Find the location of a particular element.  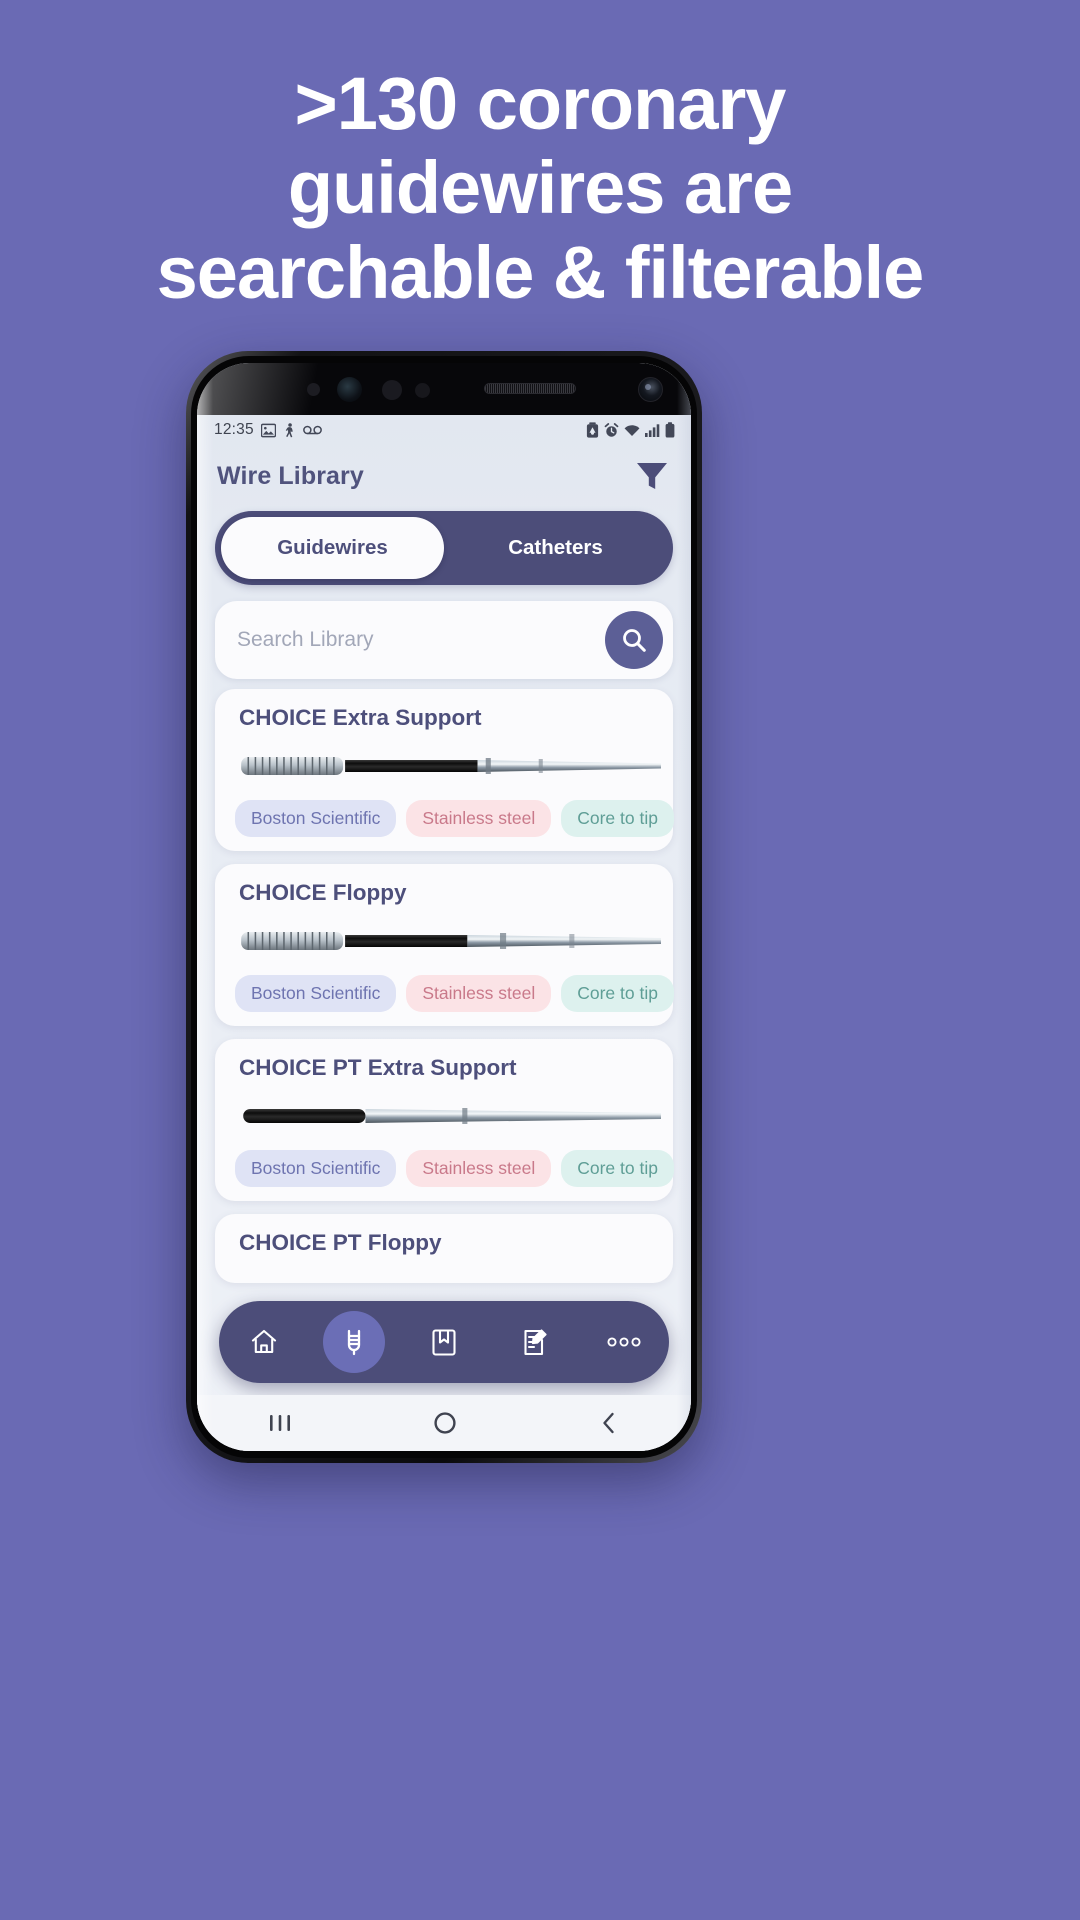

wifi-icon is located at coordinates (632, 430).